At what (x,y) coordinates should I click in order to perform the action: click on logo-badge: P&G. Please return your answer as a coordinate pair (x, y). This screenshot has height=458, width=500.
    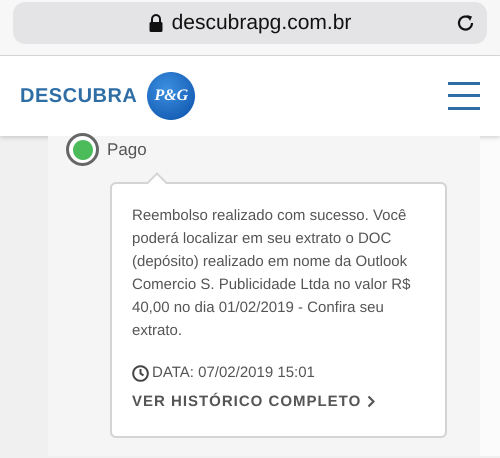
    Looking at the image, I should click on (171, 96).